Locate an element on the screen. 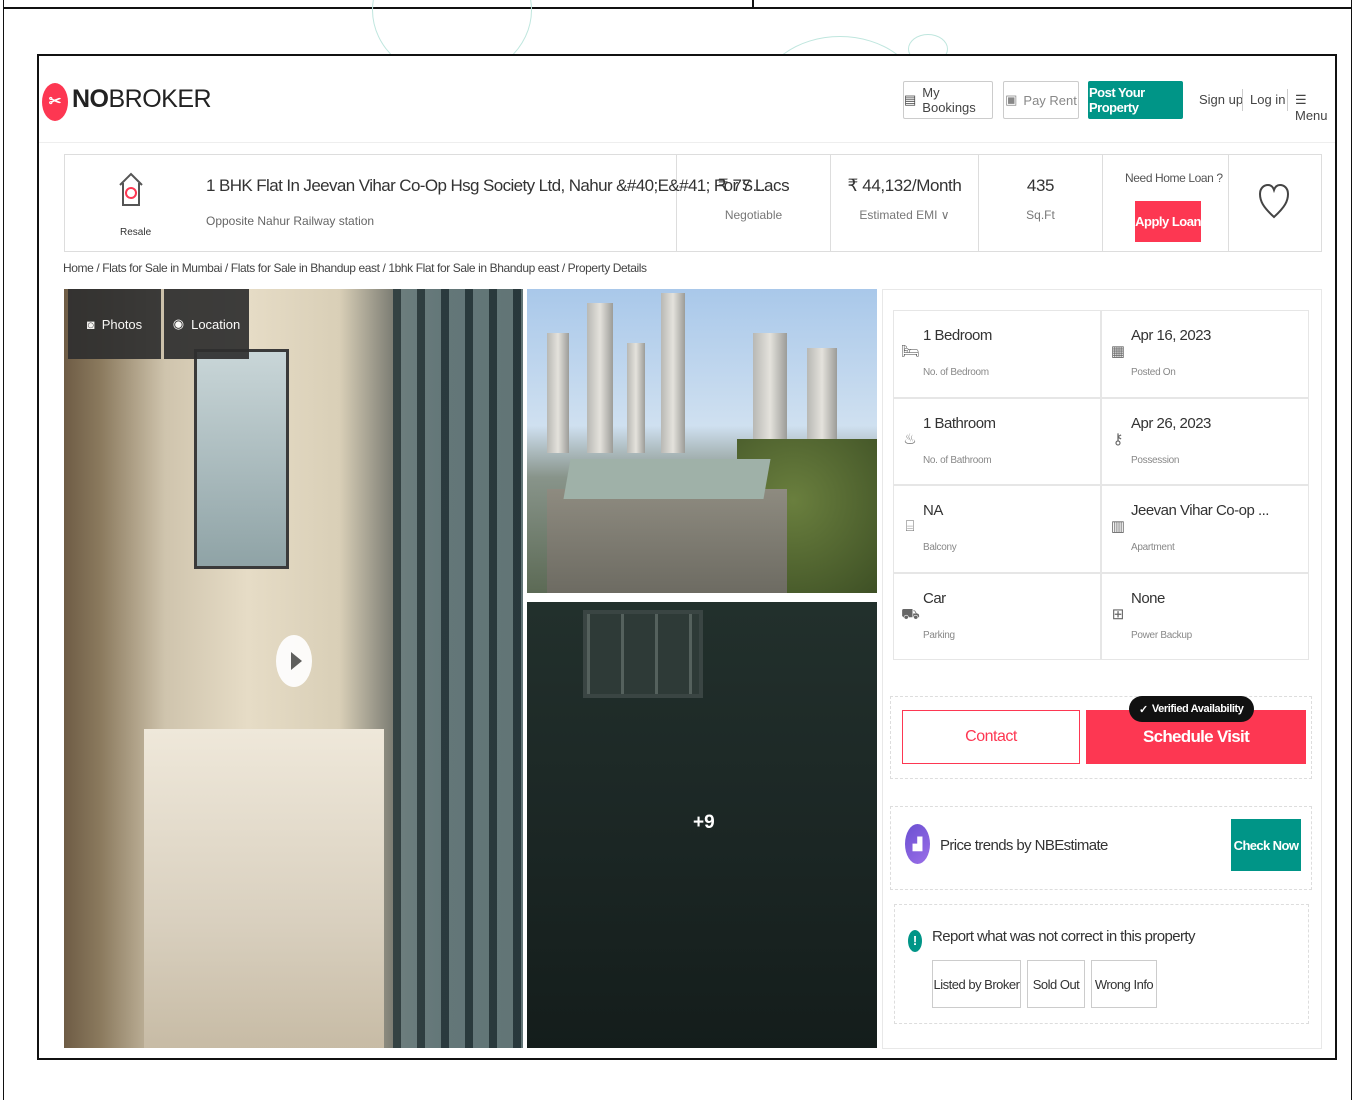 The image size is (1355, 1102). photo-walls is located at coordinates (667, 541).